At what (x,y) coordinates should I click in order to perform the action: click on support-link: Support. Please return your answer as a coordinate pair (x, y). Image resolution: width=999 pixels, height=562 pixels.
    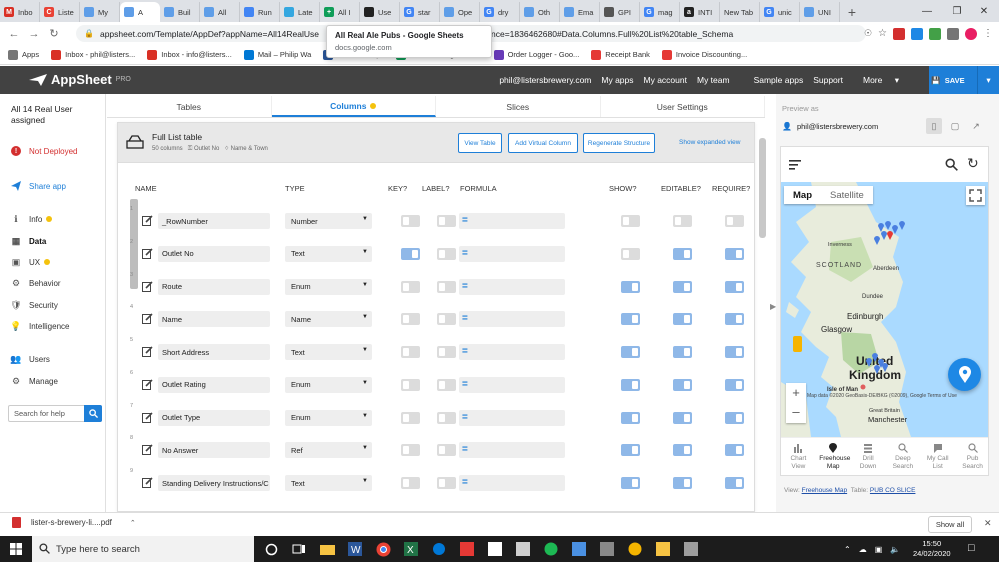
    Looking at the image, I should click on (828, 80).